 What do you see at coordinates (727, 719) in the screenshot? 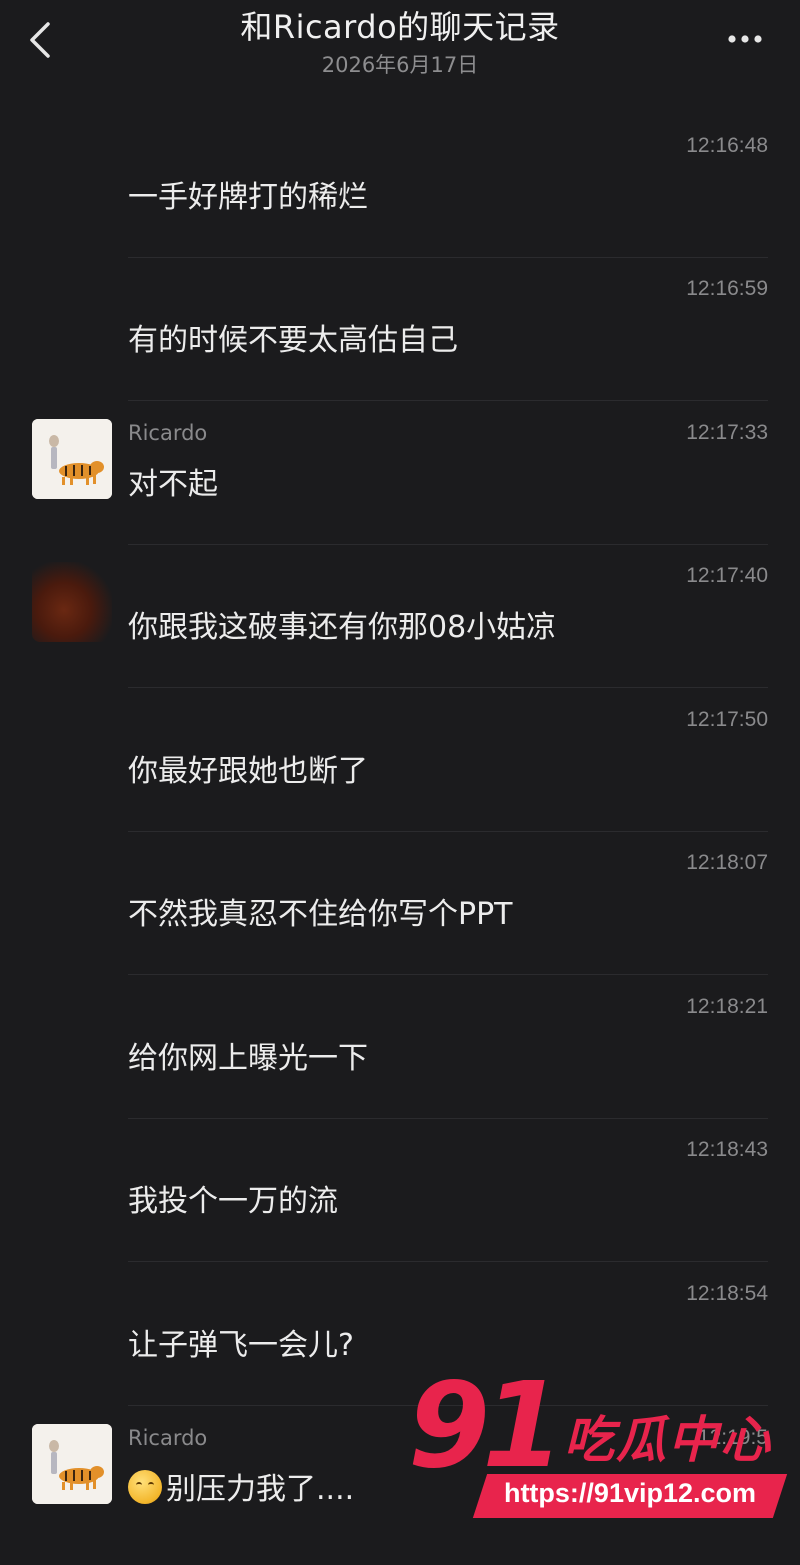
I see `message-time: 12:17:50` at bounding box center [727, 719].